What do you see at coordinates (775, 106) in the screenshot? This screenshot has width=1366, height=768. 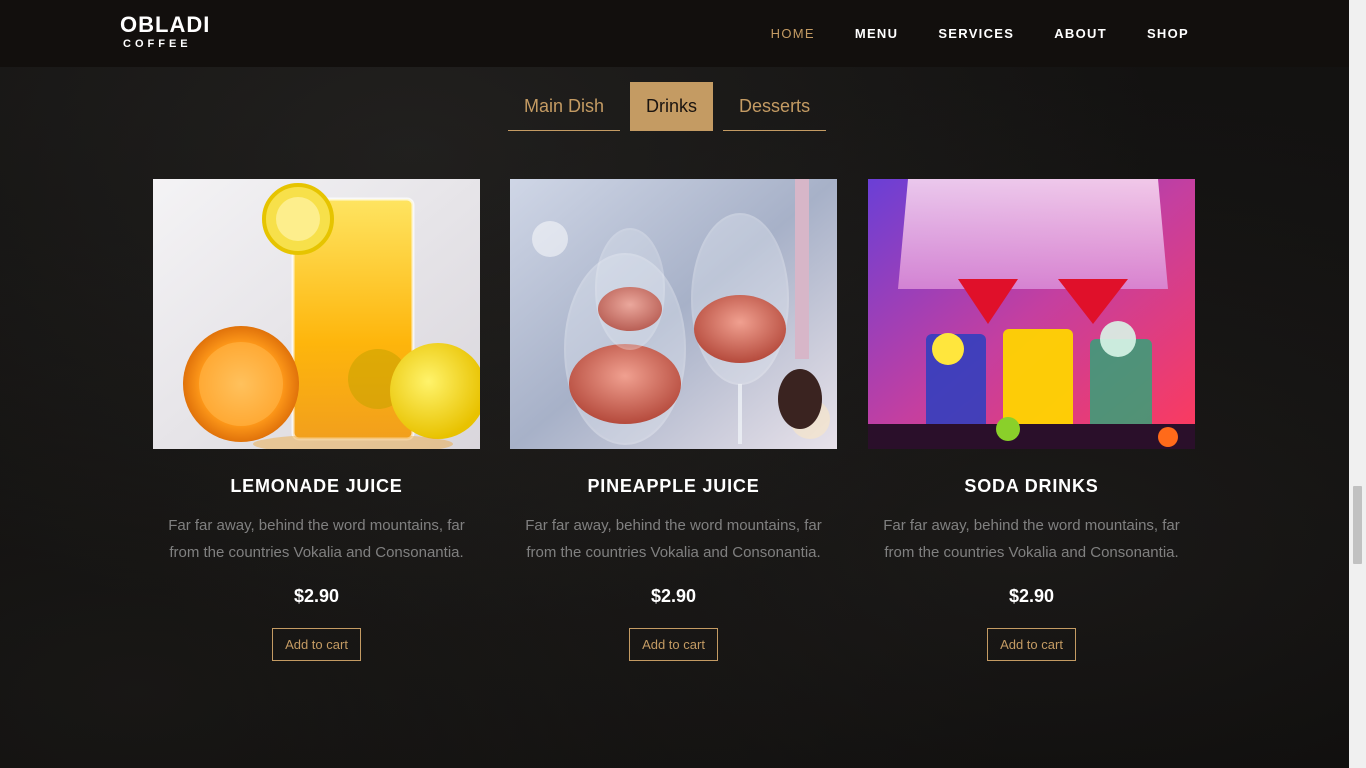 I see `tab-desserts: Desserts` at bounding box center [775, 106].